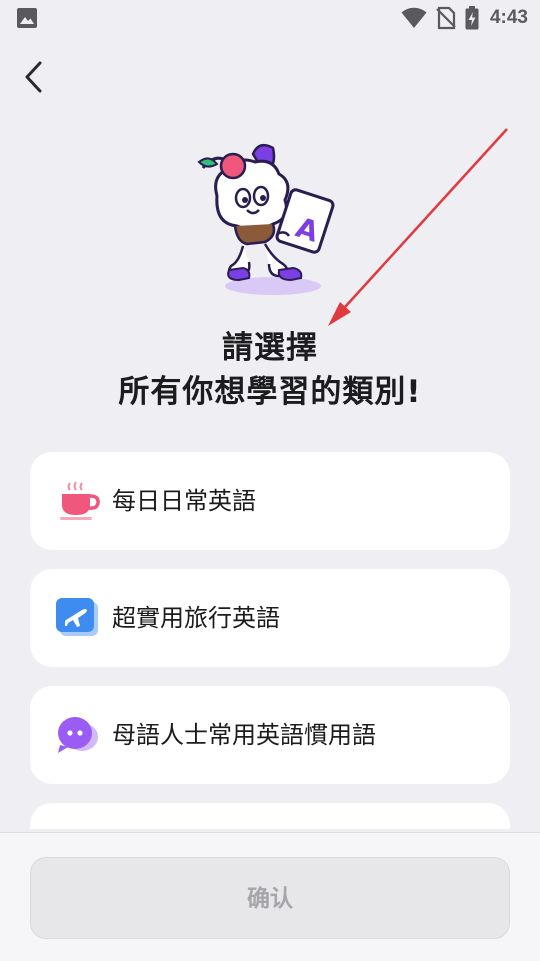 The image size is (540, 961). I want to click on back-button, so click(36, 77).